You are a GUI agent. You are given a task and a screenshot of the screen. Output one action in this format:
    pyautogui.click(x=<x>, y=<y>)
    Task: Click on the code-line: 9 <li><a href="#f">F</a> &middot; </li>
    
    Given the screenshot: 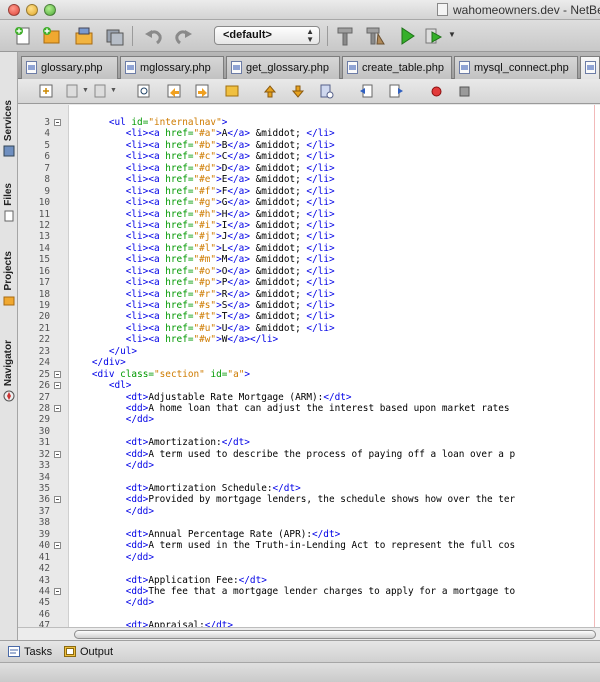 What is the action you would take?
    pyautogui.click(x=309, y=191)
    